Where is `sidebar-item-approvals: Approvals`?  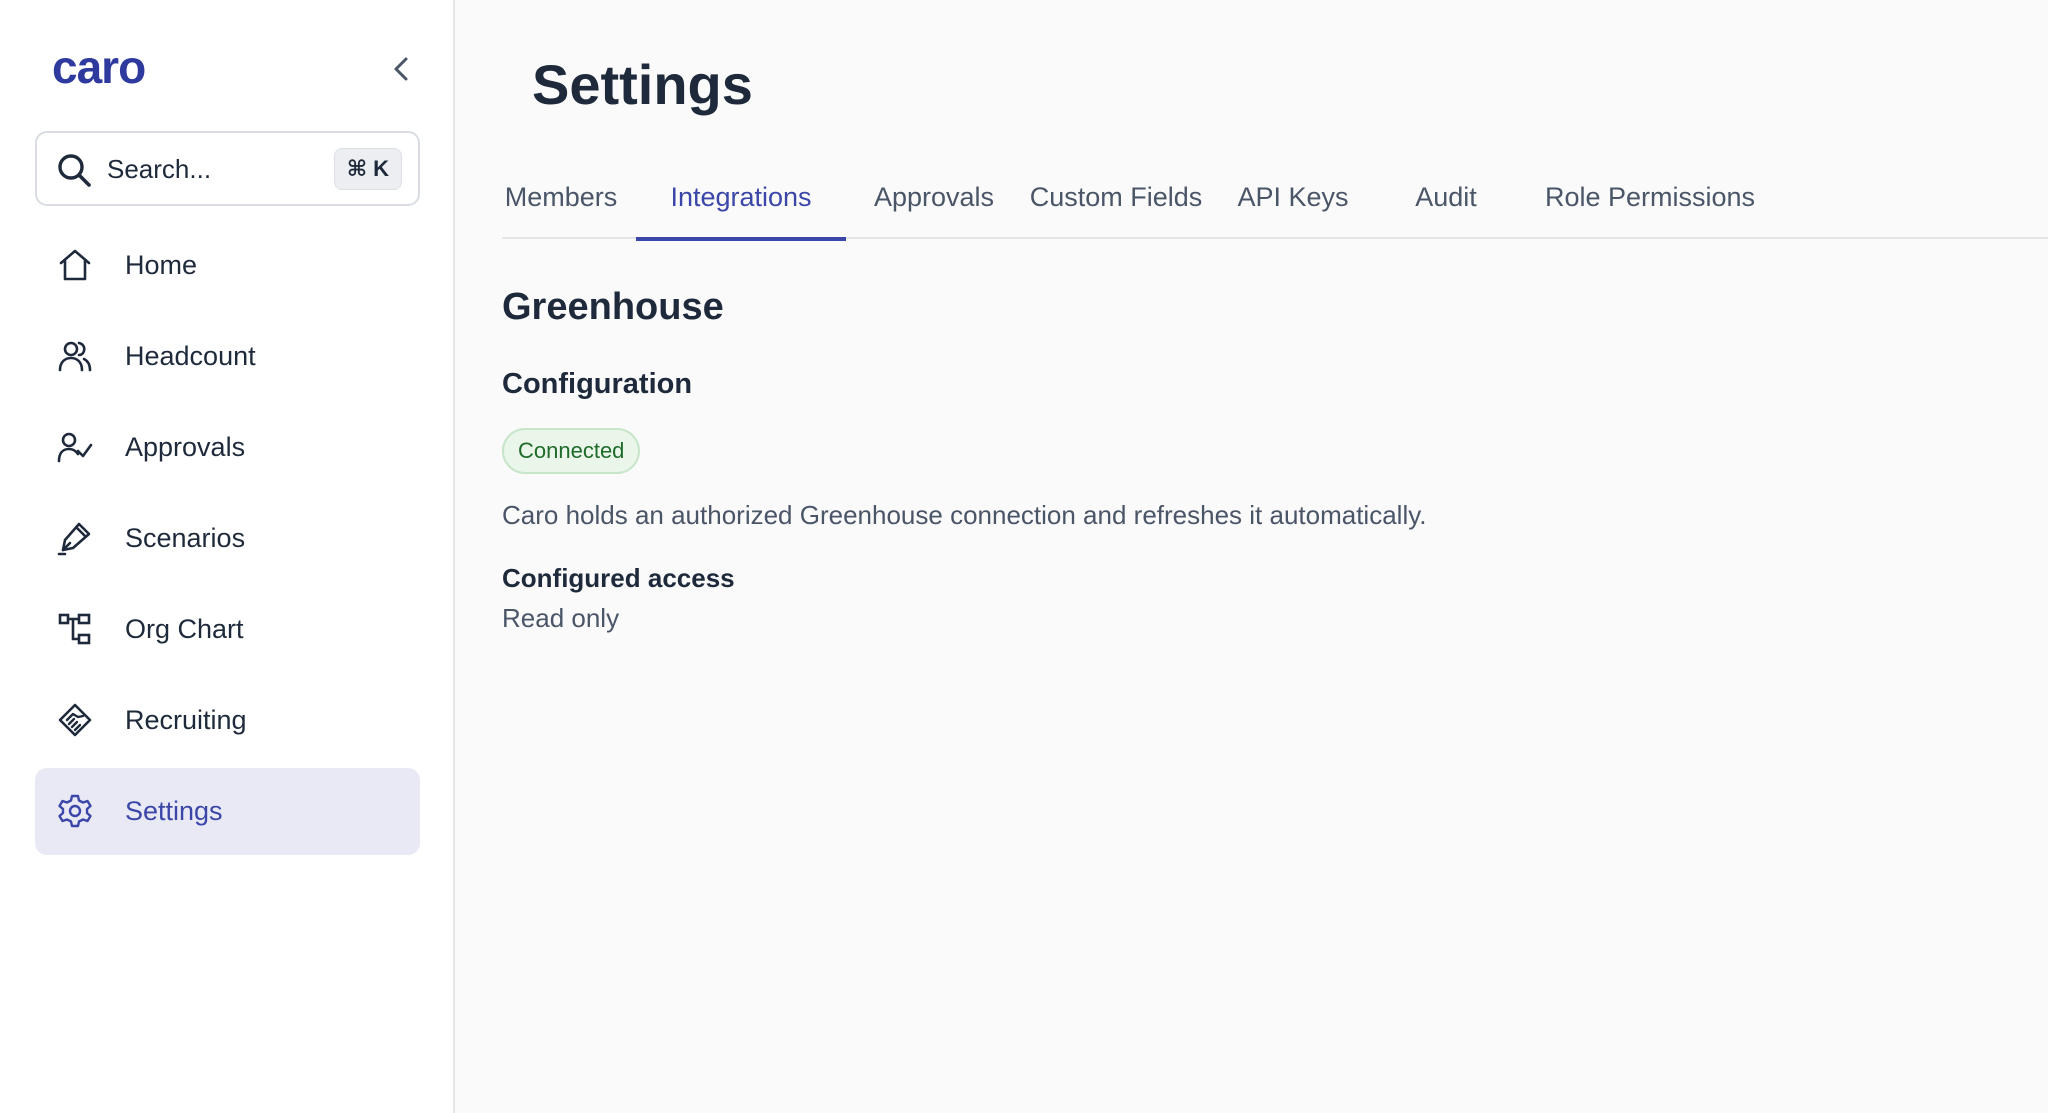 sidebar-item-approvals: Approvals is located at coordinates (227, 447).